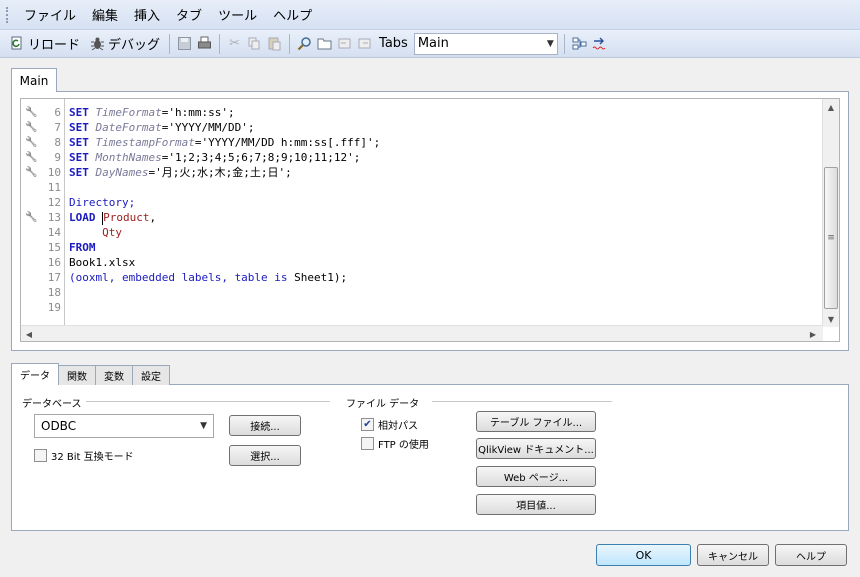  What do you see at coordinates (54, 202) in the screenshot?
I see `line-number: 12` at bounding box center [54, 202].